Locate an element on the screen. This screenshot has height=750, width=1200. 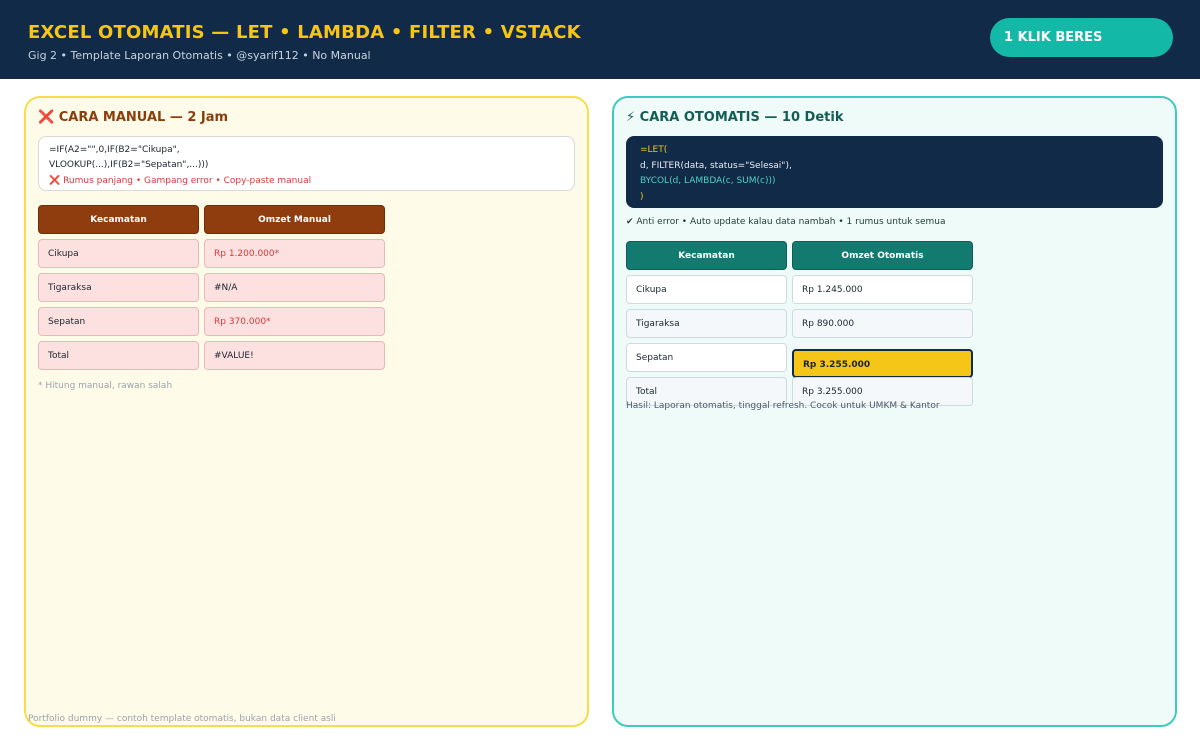
manual-cell-omzet: Rp 1.200.000* is located at coordinates (294, 253).